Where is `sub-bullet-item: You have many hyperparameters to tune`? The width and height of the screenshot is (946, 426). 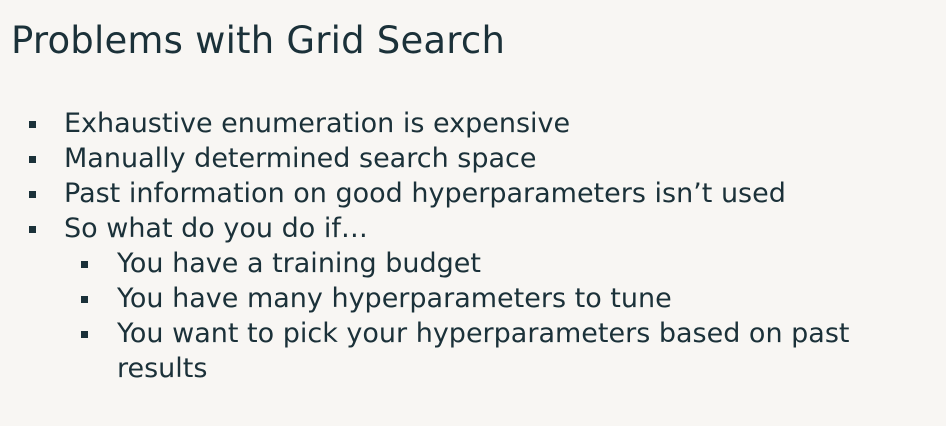
sub-bullet-item: You have many hyperparameters to tune is located at coordinates (473, 298).